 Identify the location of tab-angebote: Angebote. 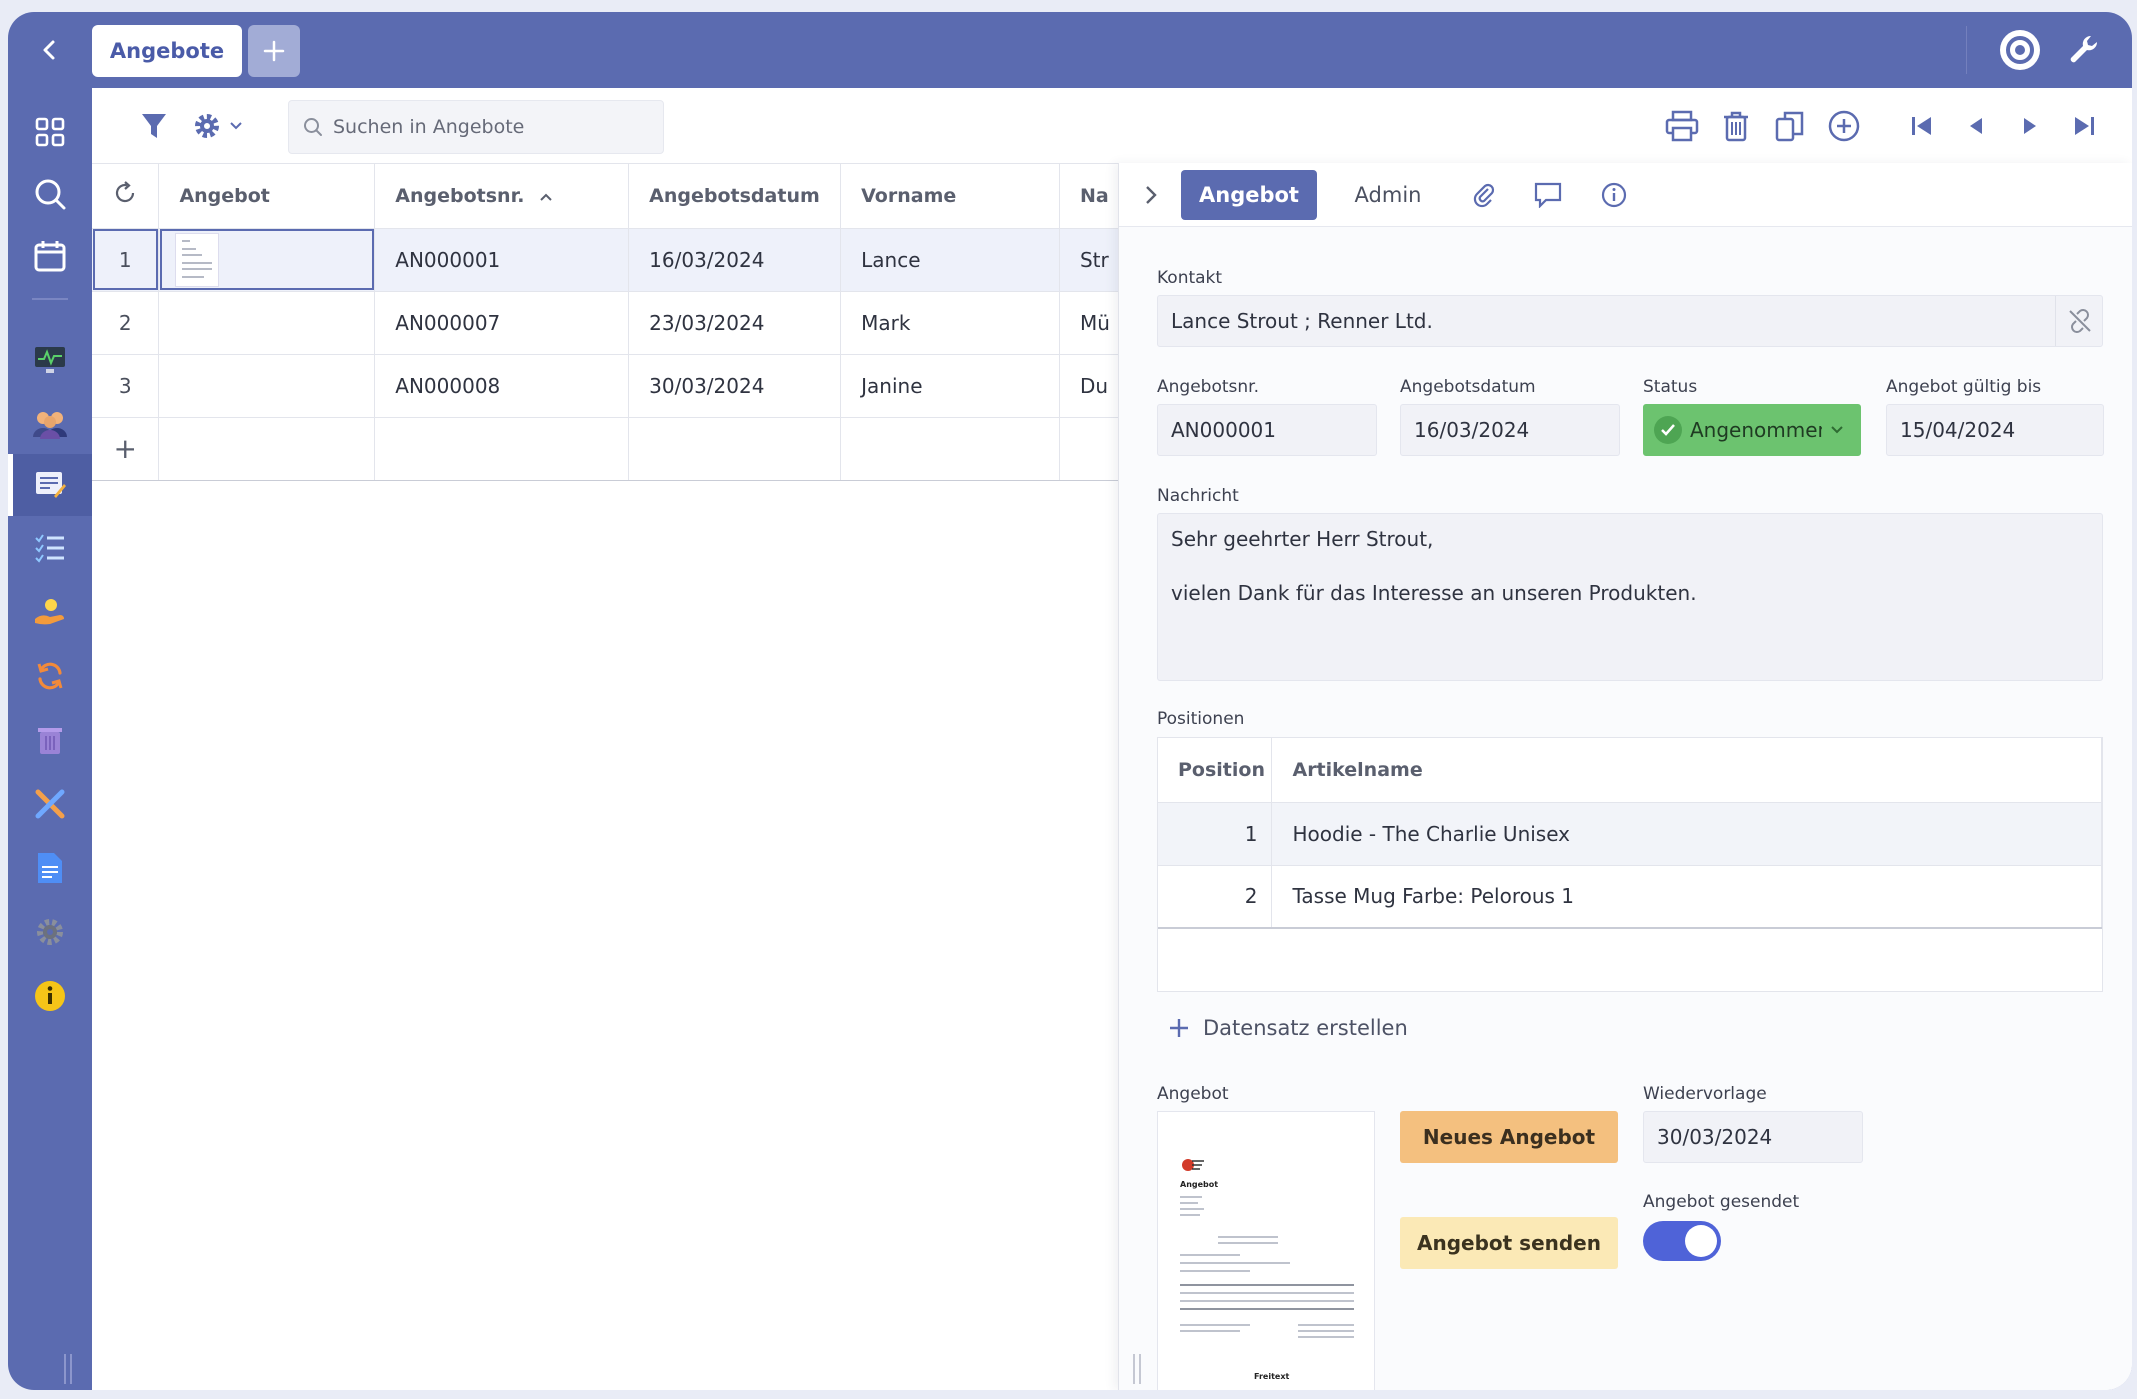
(167, 51).